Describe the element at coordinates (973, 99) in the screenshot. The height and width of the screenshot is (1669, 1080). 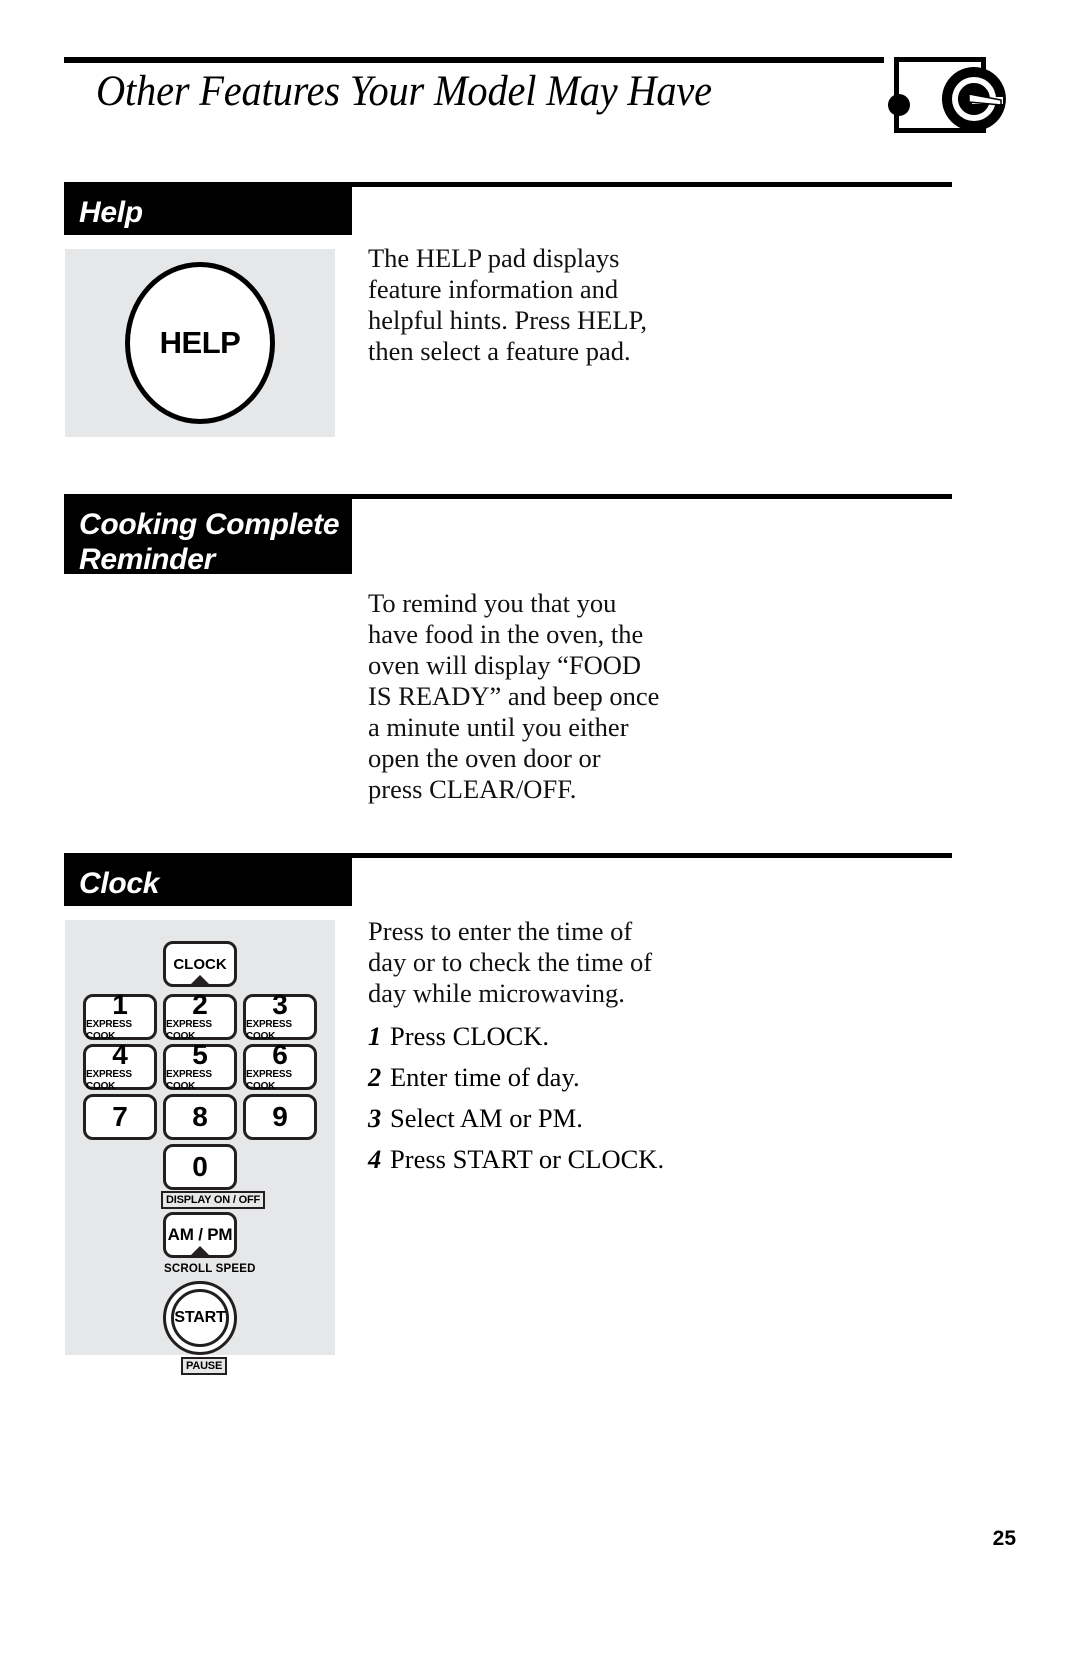
I see `ge-monogram-icon` at that location.